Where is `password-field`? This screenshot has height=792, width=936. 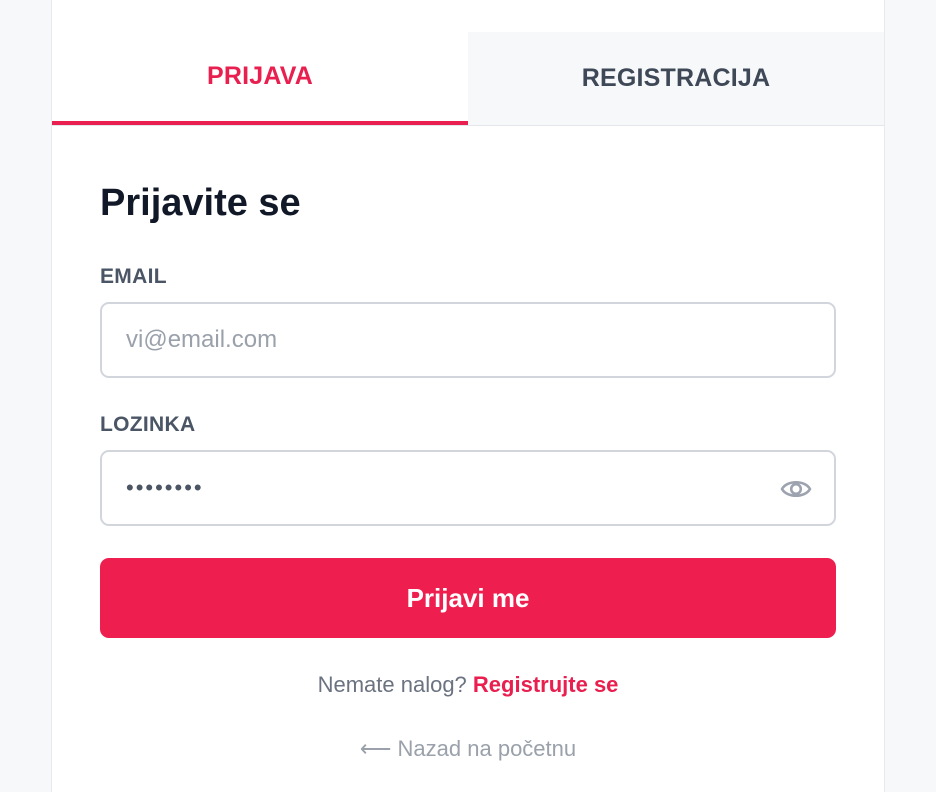 password-field is located at coordinates (468, 488).